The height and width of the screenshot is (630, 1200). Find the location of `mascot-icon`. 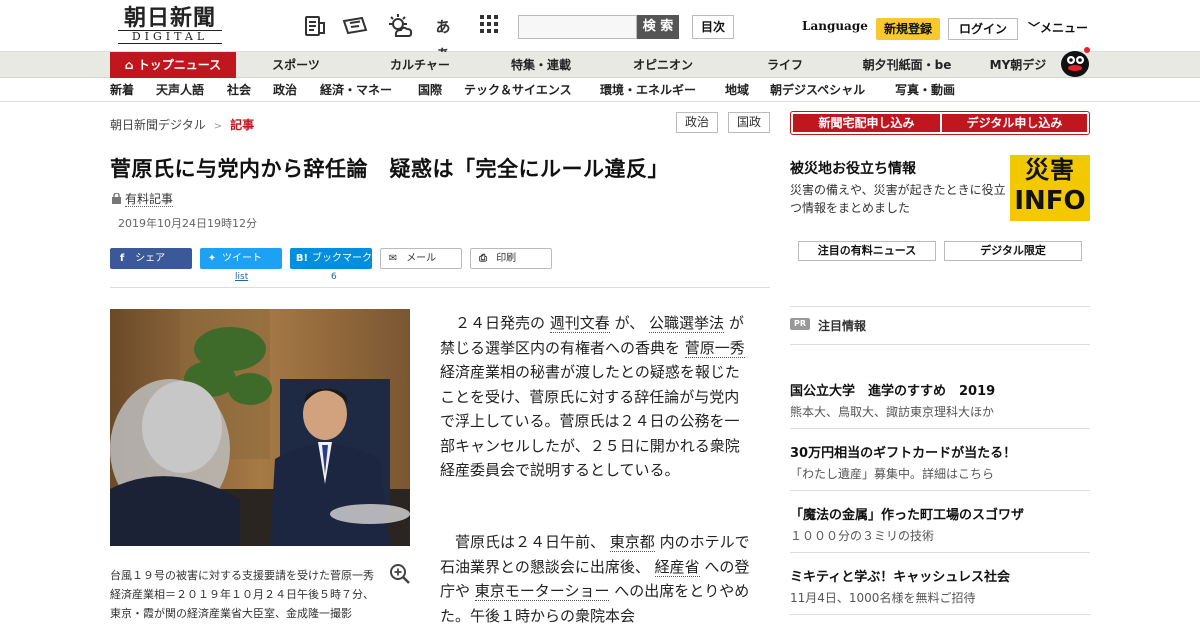

mascot-icon is located at coordinates (1075, 61).